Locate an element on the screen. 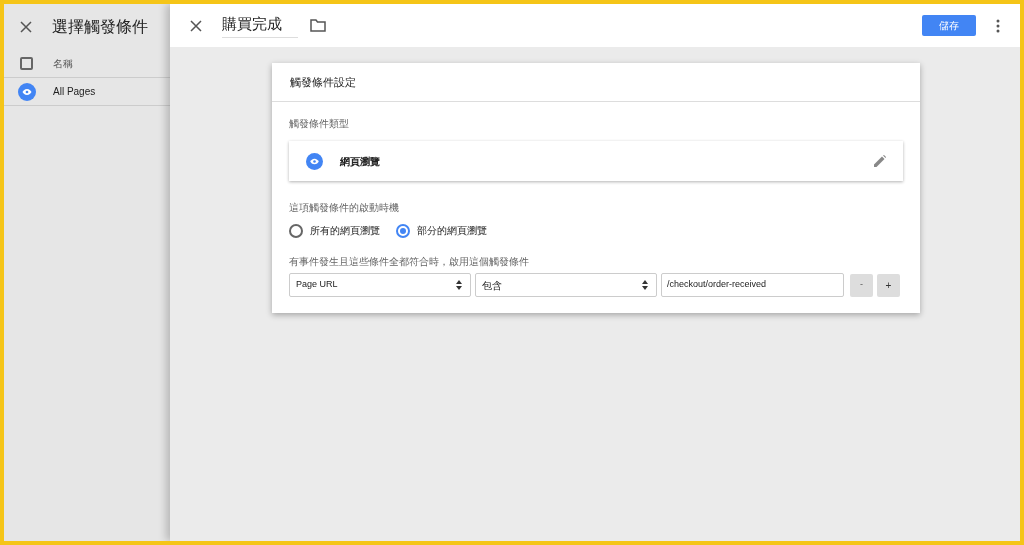  radio-option: 所有的網頁瀏覽 is located at coordinates (334, 230).